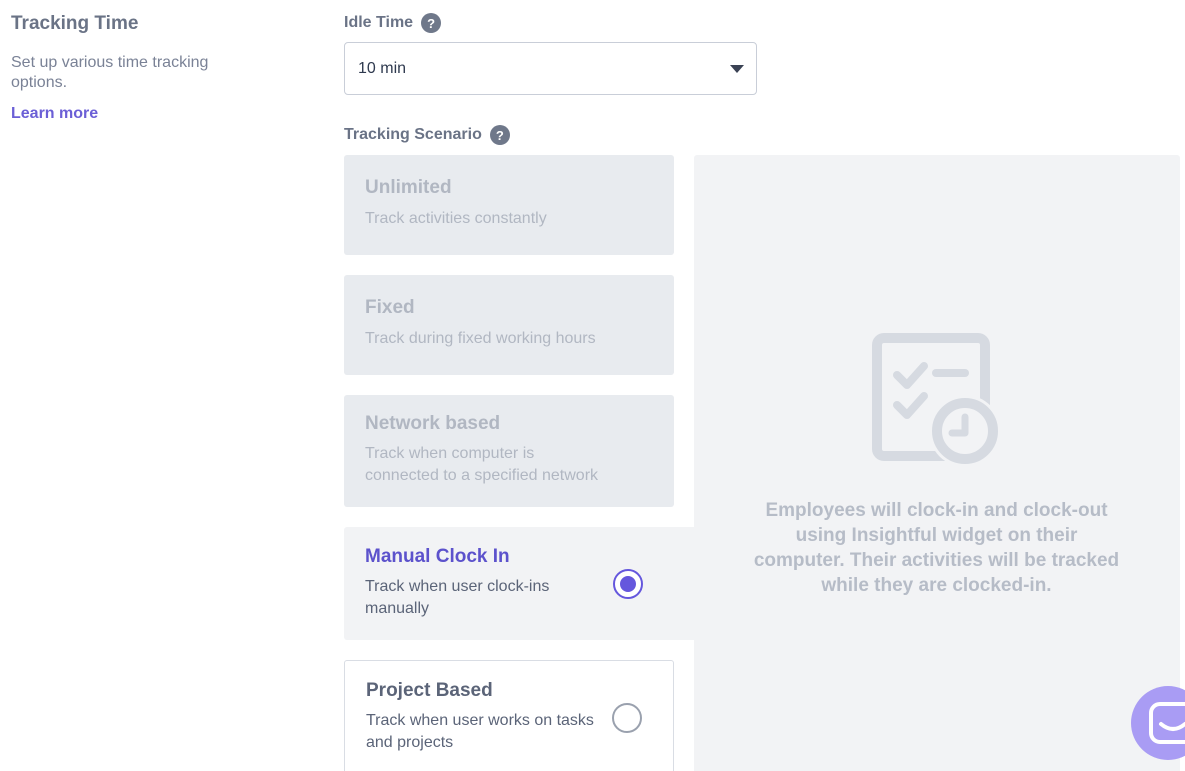 This screenshot has width=1185, height=771. I want to click on radio-unselected, so click(627, 718).